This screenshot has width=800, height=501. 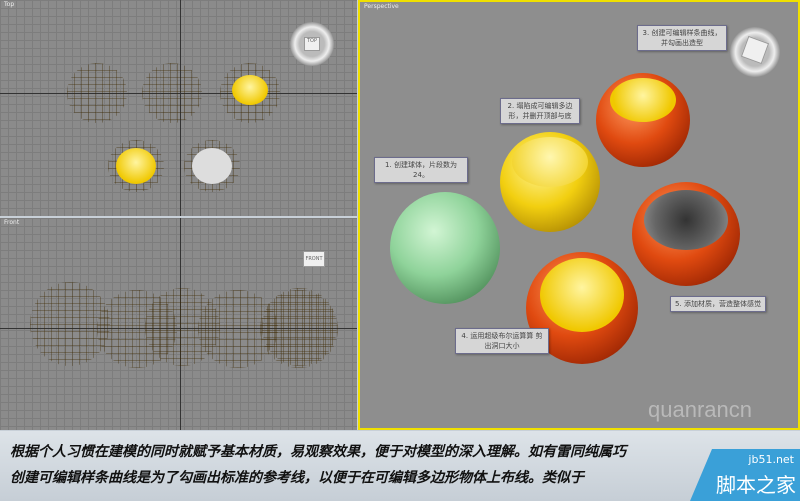 What do you see at coordinates (540, 106) in the screenshot?
I see `callout-text: 2. 塌陷成可编辑多边` at bounding box center [540, 106].